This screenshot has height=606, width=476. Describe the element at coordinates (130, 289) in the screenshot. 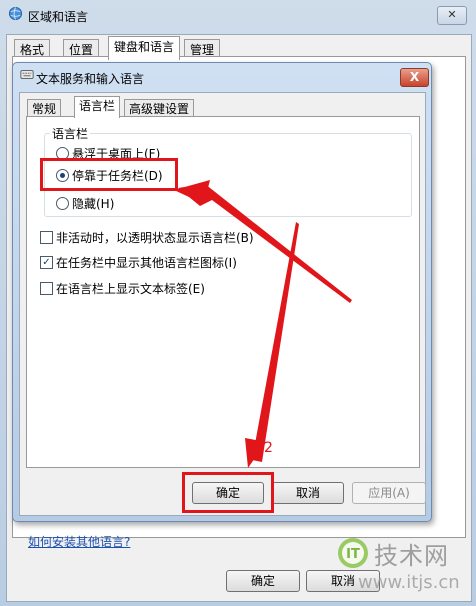

I see `checkbox-text-labels-label: 在语言栏上显示文本标签(E)` at that location.